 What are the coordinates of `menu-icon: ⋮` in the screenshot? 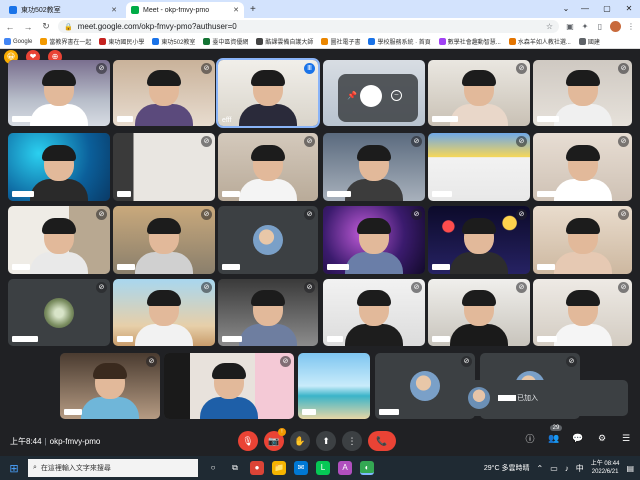 It's located at (631, 26).